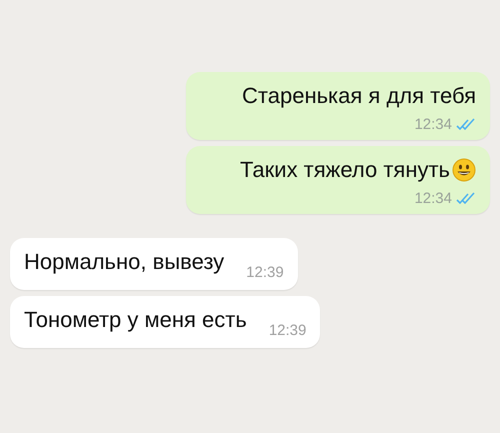  I want to click on message-text: Таких тяжело тянуть, so click(345, 170).